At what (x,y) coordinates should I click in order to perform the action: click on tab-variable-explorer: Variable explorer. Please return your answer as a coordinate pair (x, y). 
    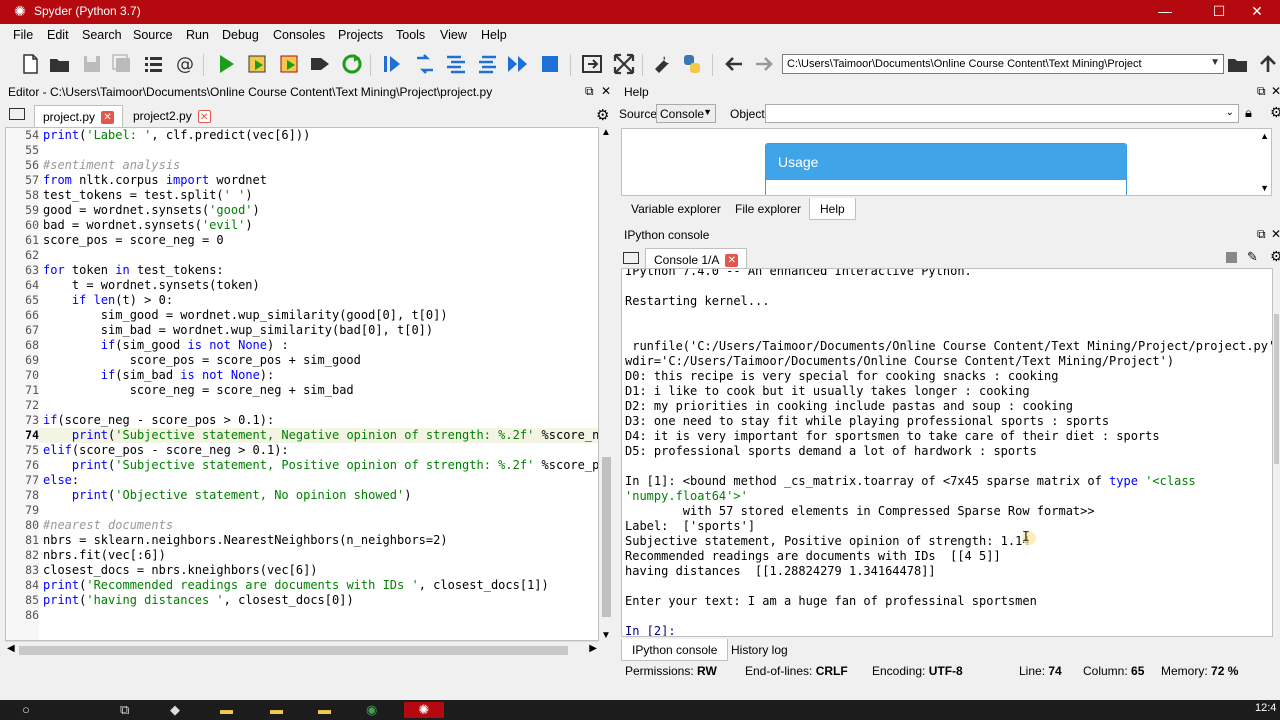
    Looking at the image, I should click on (676, 209).